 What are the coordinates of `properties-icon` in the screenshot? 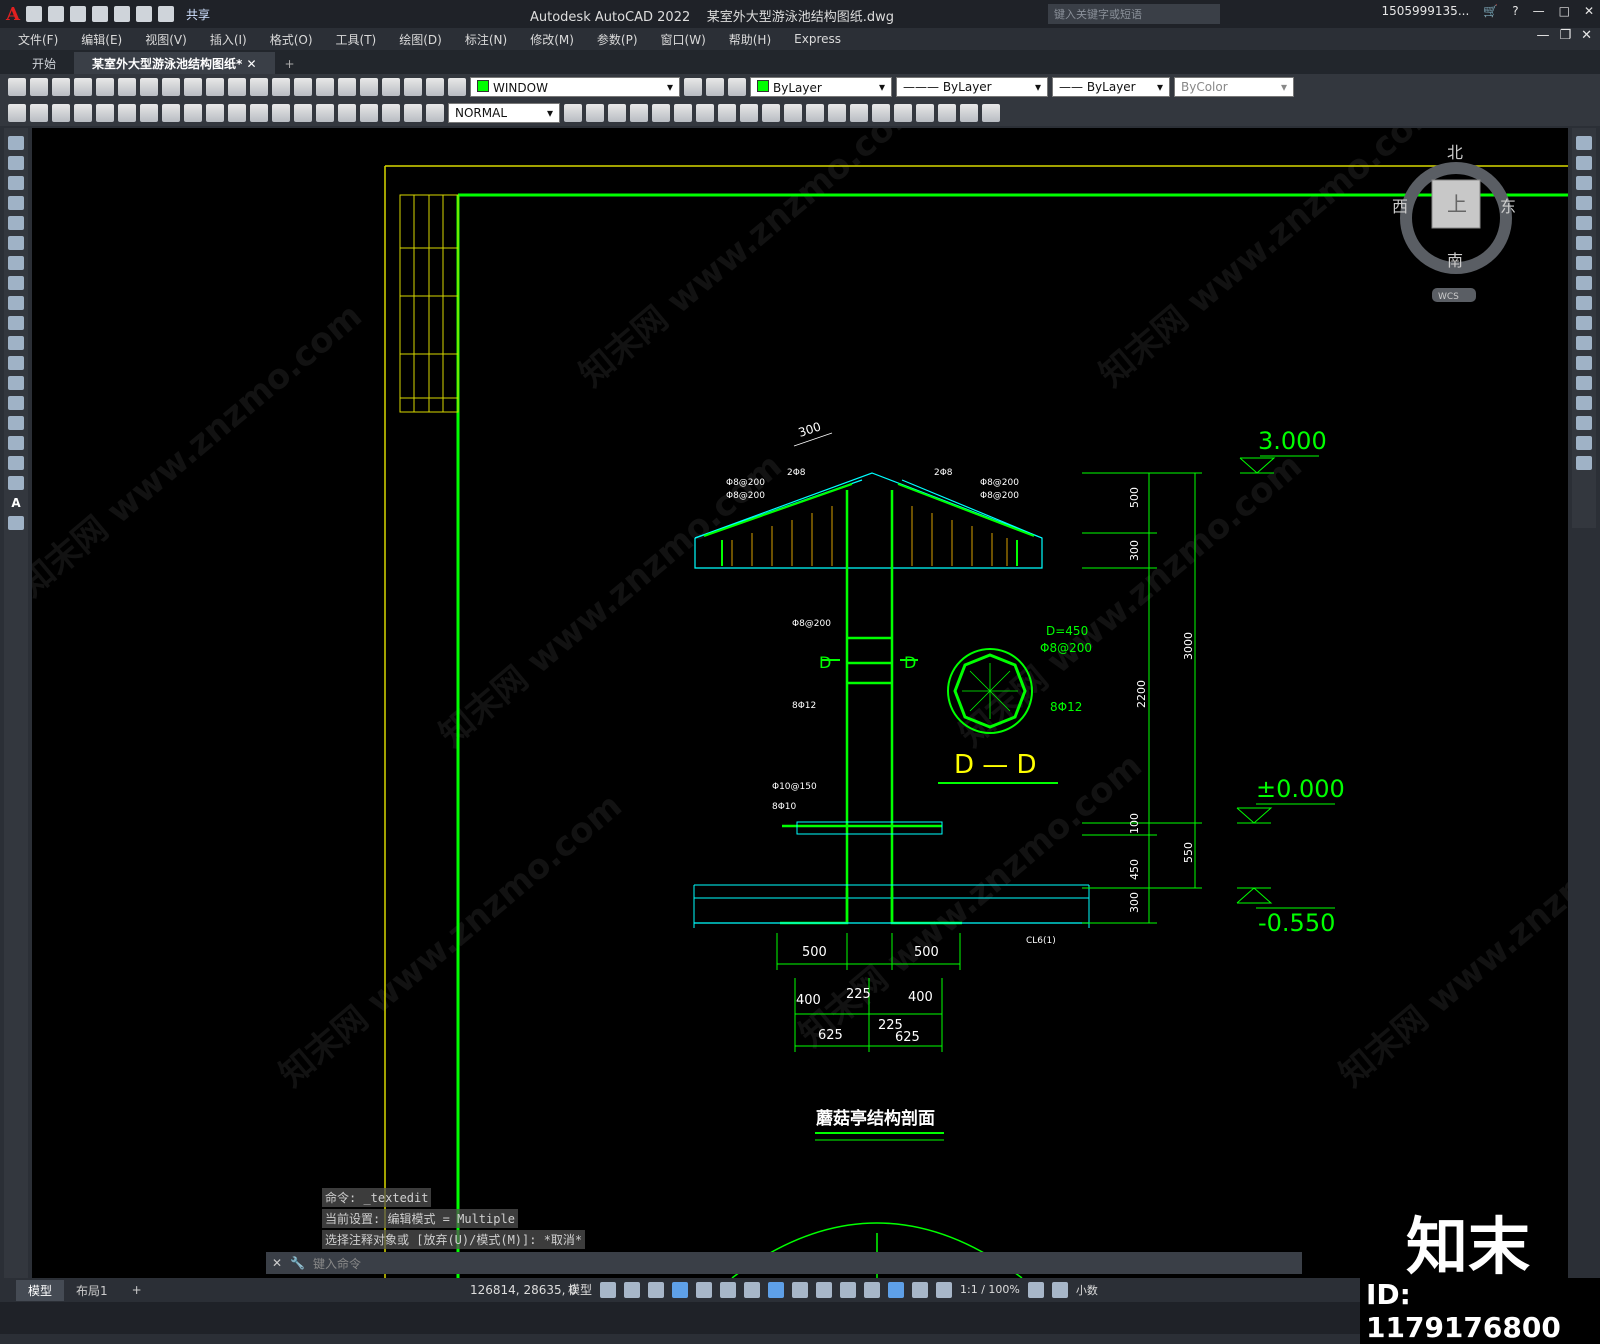 It's located at (325, 87).